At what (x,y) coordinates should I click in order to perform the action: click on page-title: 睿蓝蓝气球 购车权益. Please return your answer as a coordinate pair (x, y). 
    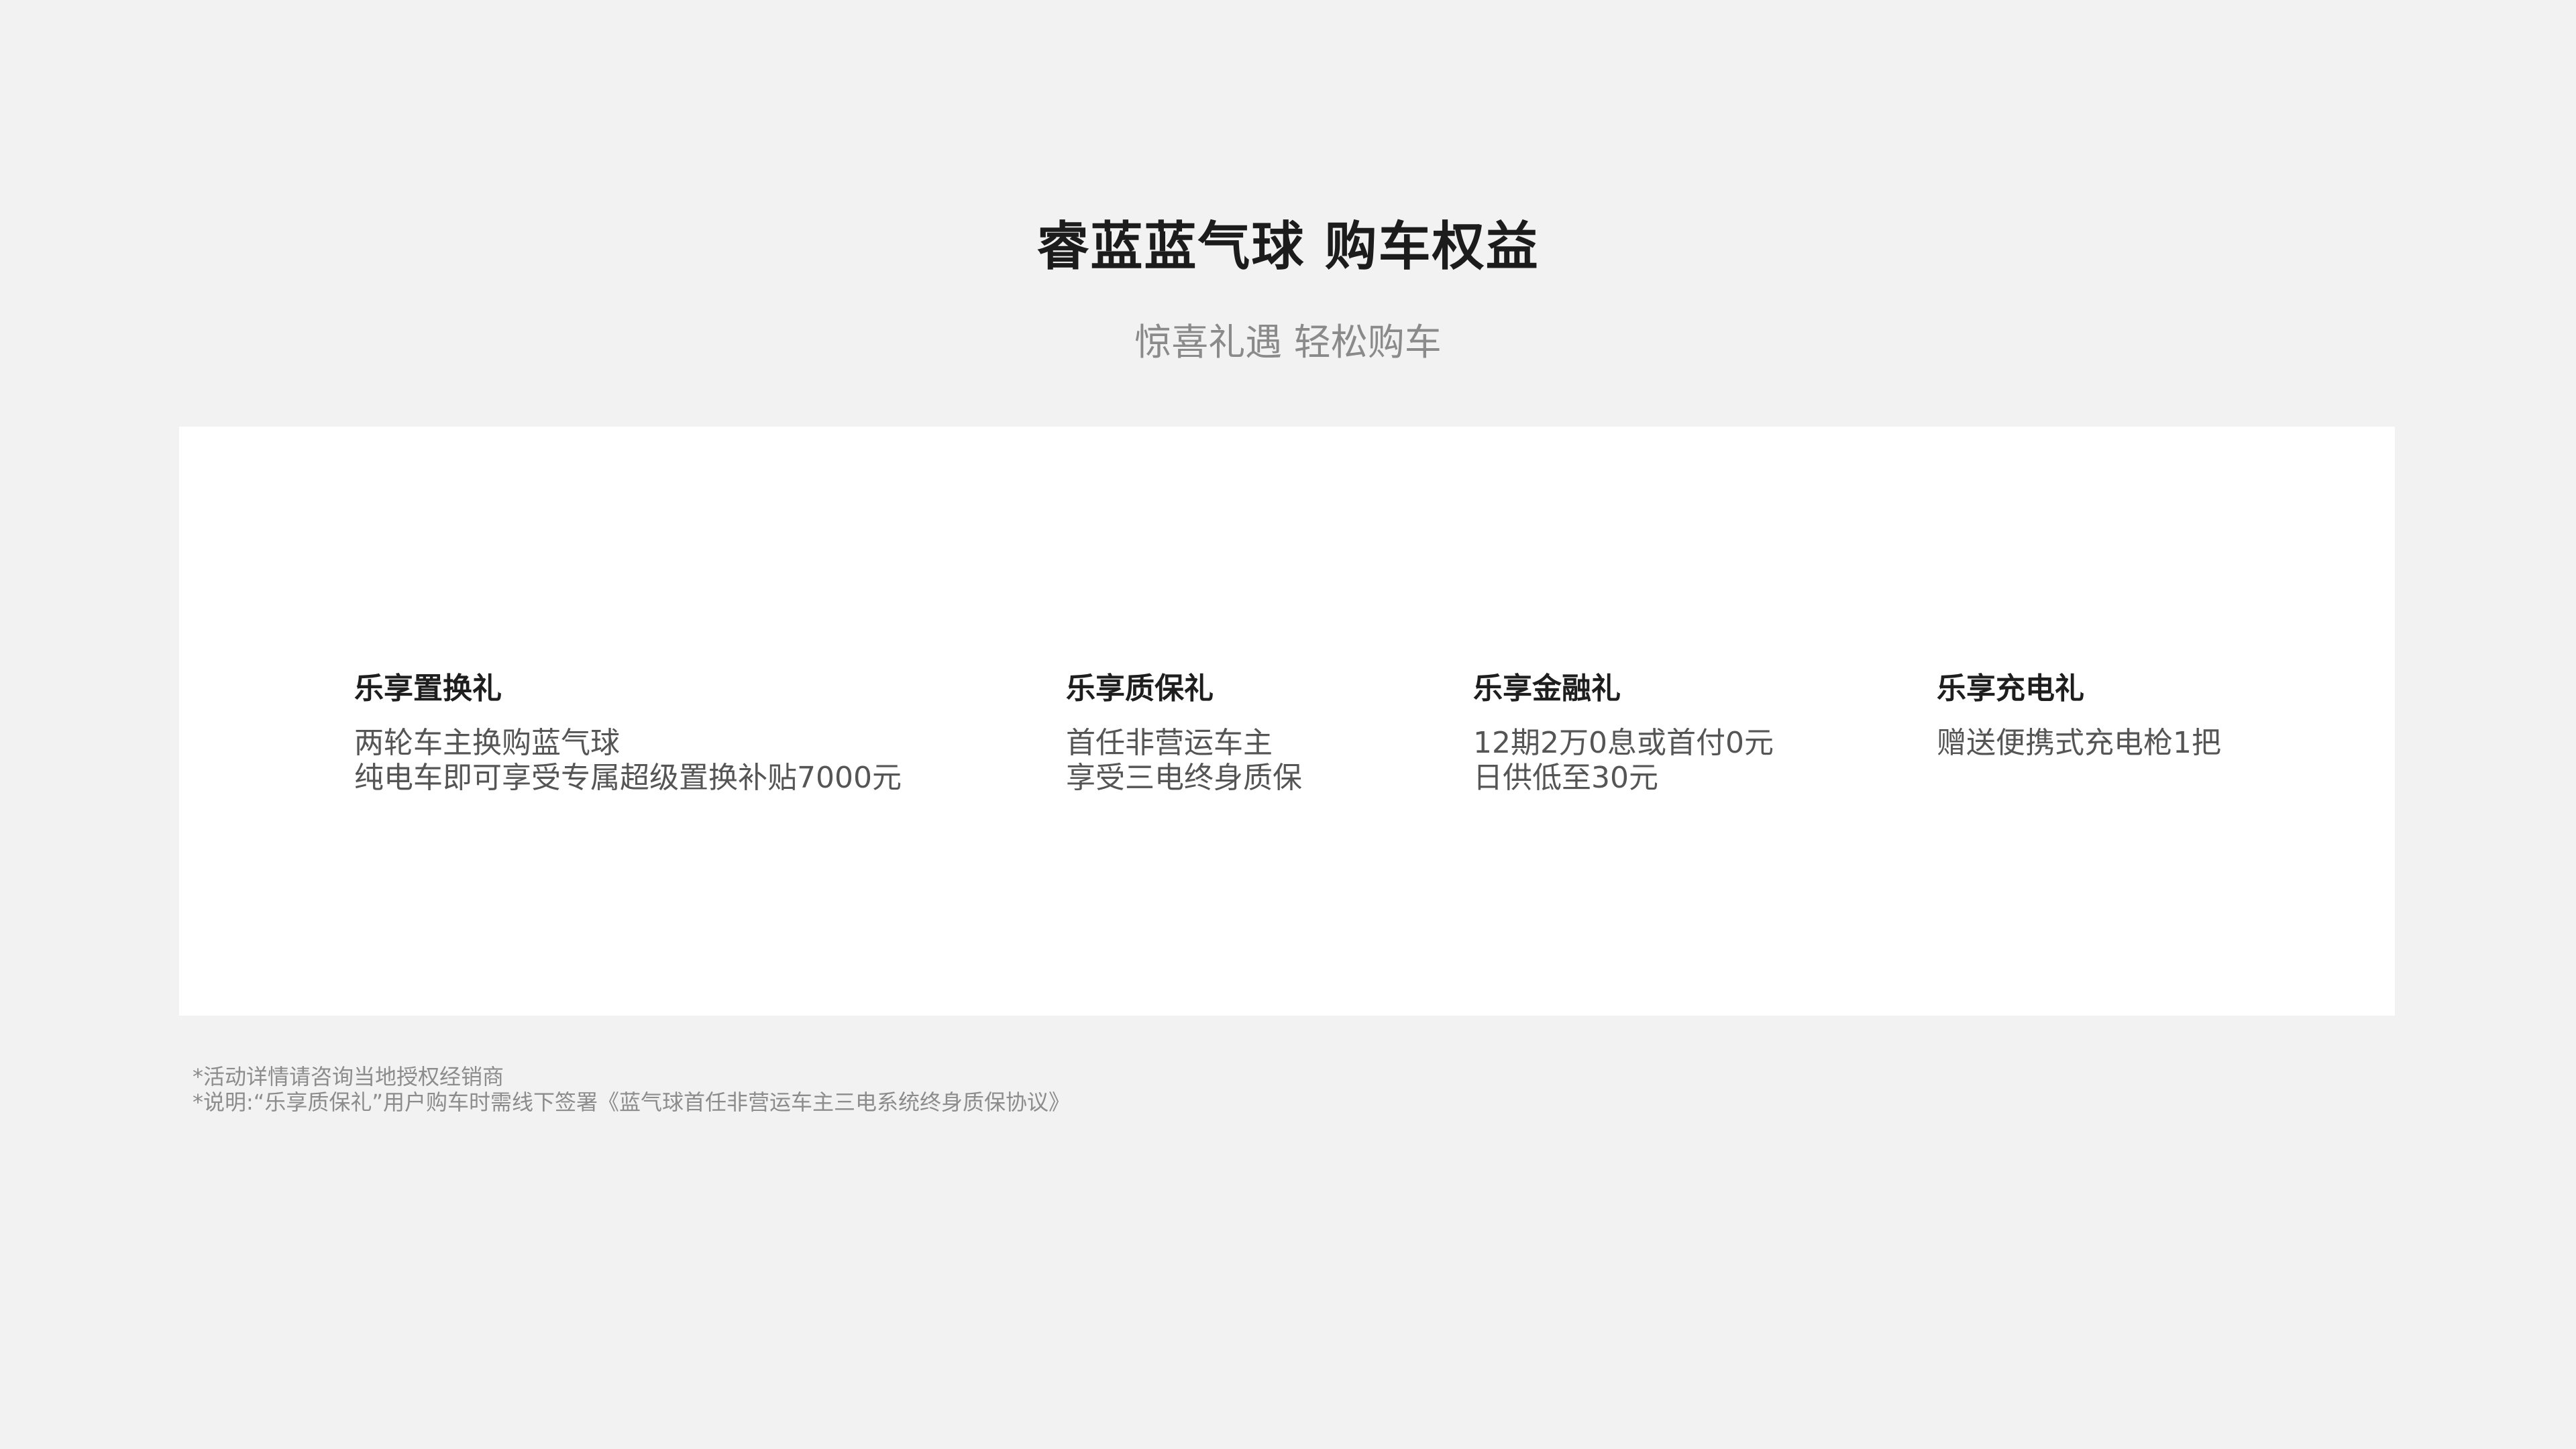
    Looking at the image, I should click on (1288, 247).